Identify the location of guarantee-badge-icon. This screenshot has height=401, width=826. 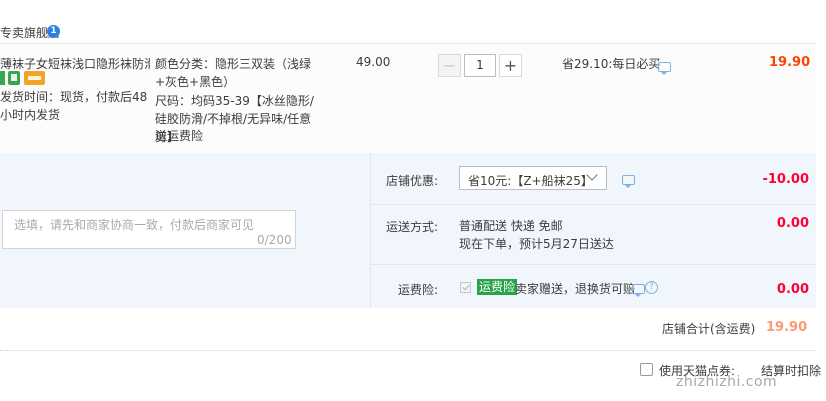
(14, 78).